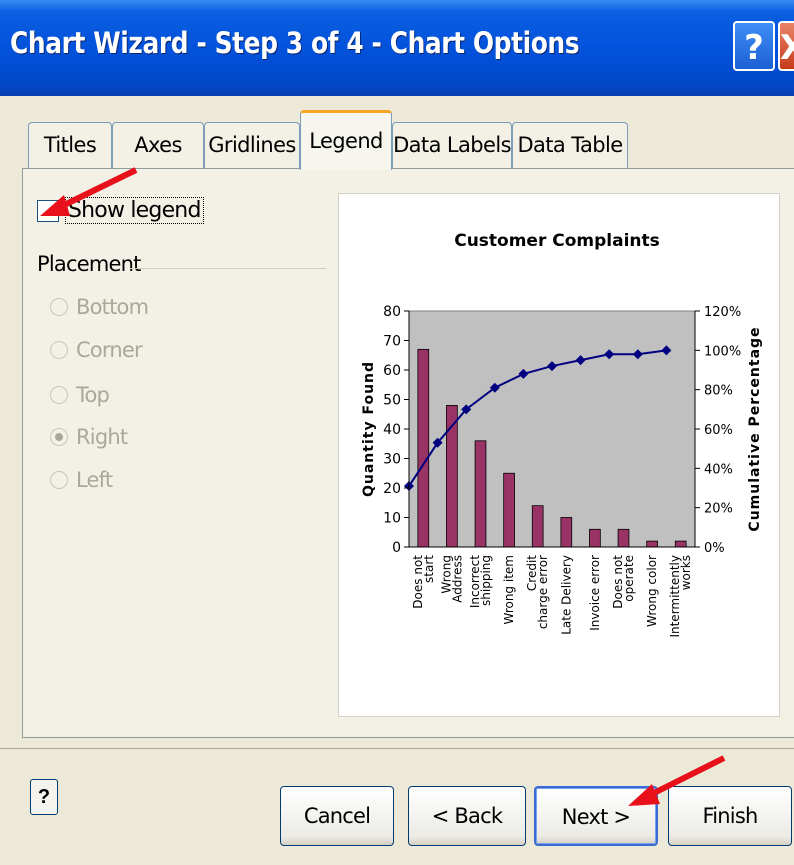 This screenshot has height=865, width=794. I want to click on x-tick-label: works, so click(686, 572).